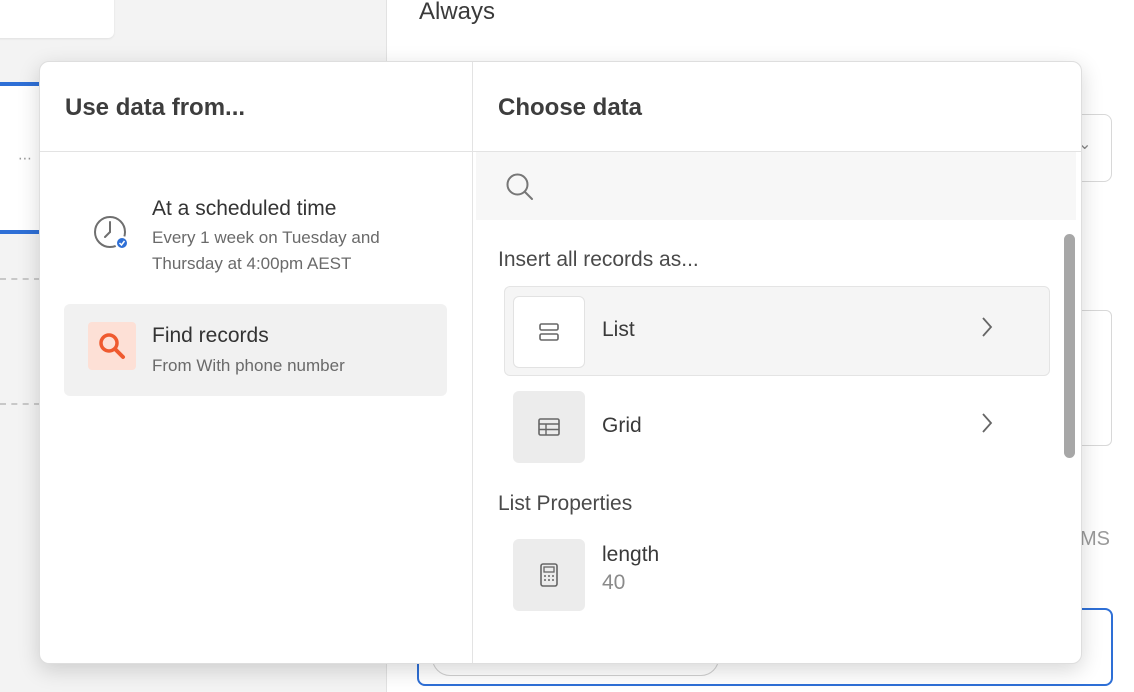 The width and height of the screenshot is (1134, 692). Describe the element at coordinates (777, 331) in the screenshot. I see `insert-option-list: List` at that location.